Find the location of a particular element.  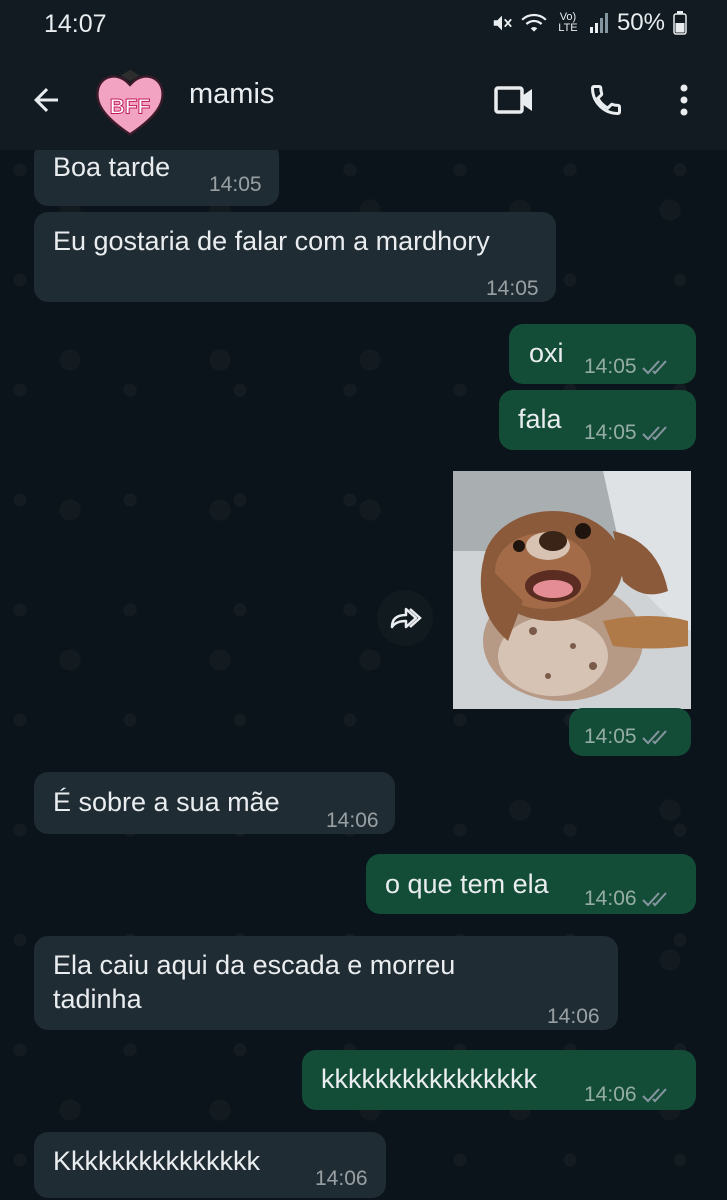

message-bubble: Boa tarde 14:05 is located at coordinates (156, 178).